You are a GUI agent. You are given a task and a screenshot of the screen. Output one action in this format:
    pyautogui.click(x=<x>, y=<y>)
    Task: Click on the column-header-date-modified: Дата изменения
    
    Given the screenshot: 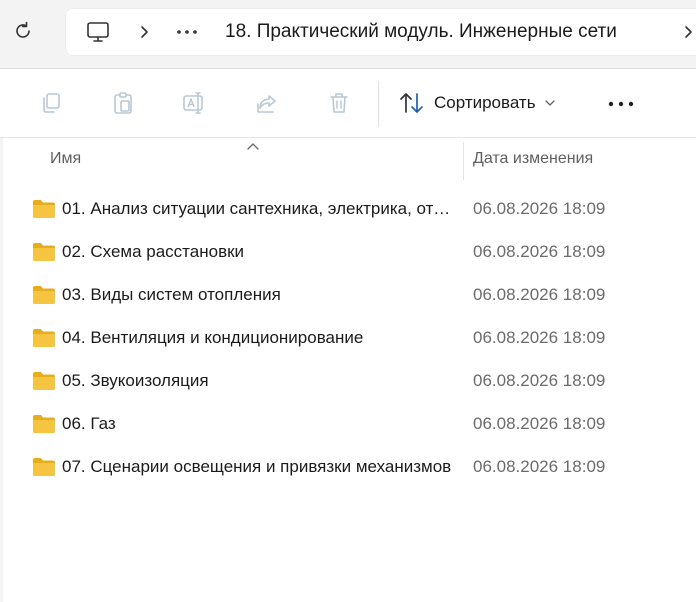 What is the action you would take?
    pyautogui.click(x=533, y=159)
    